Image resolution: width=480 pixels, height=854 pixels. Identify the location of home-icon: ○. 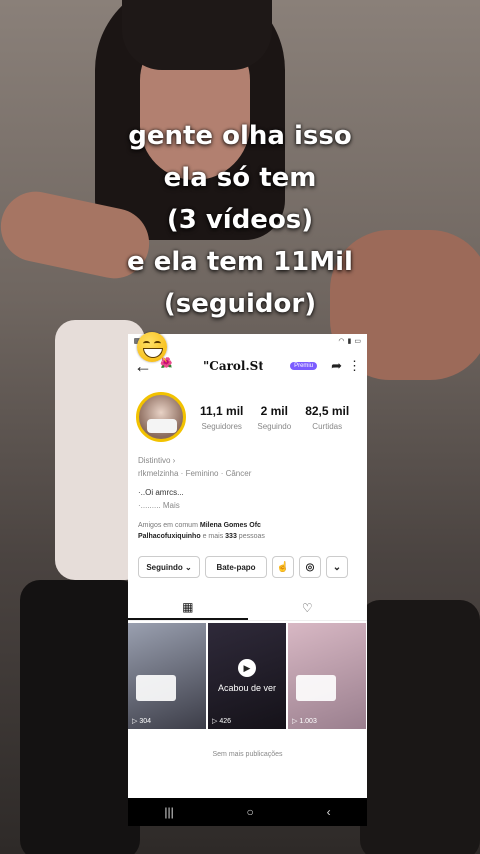
(250, 812).